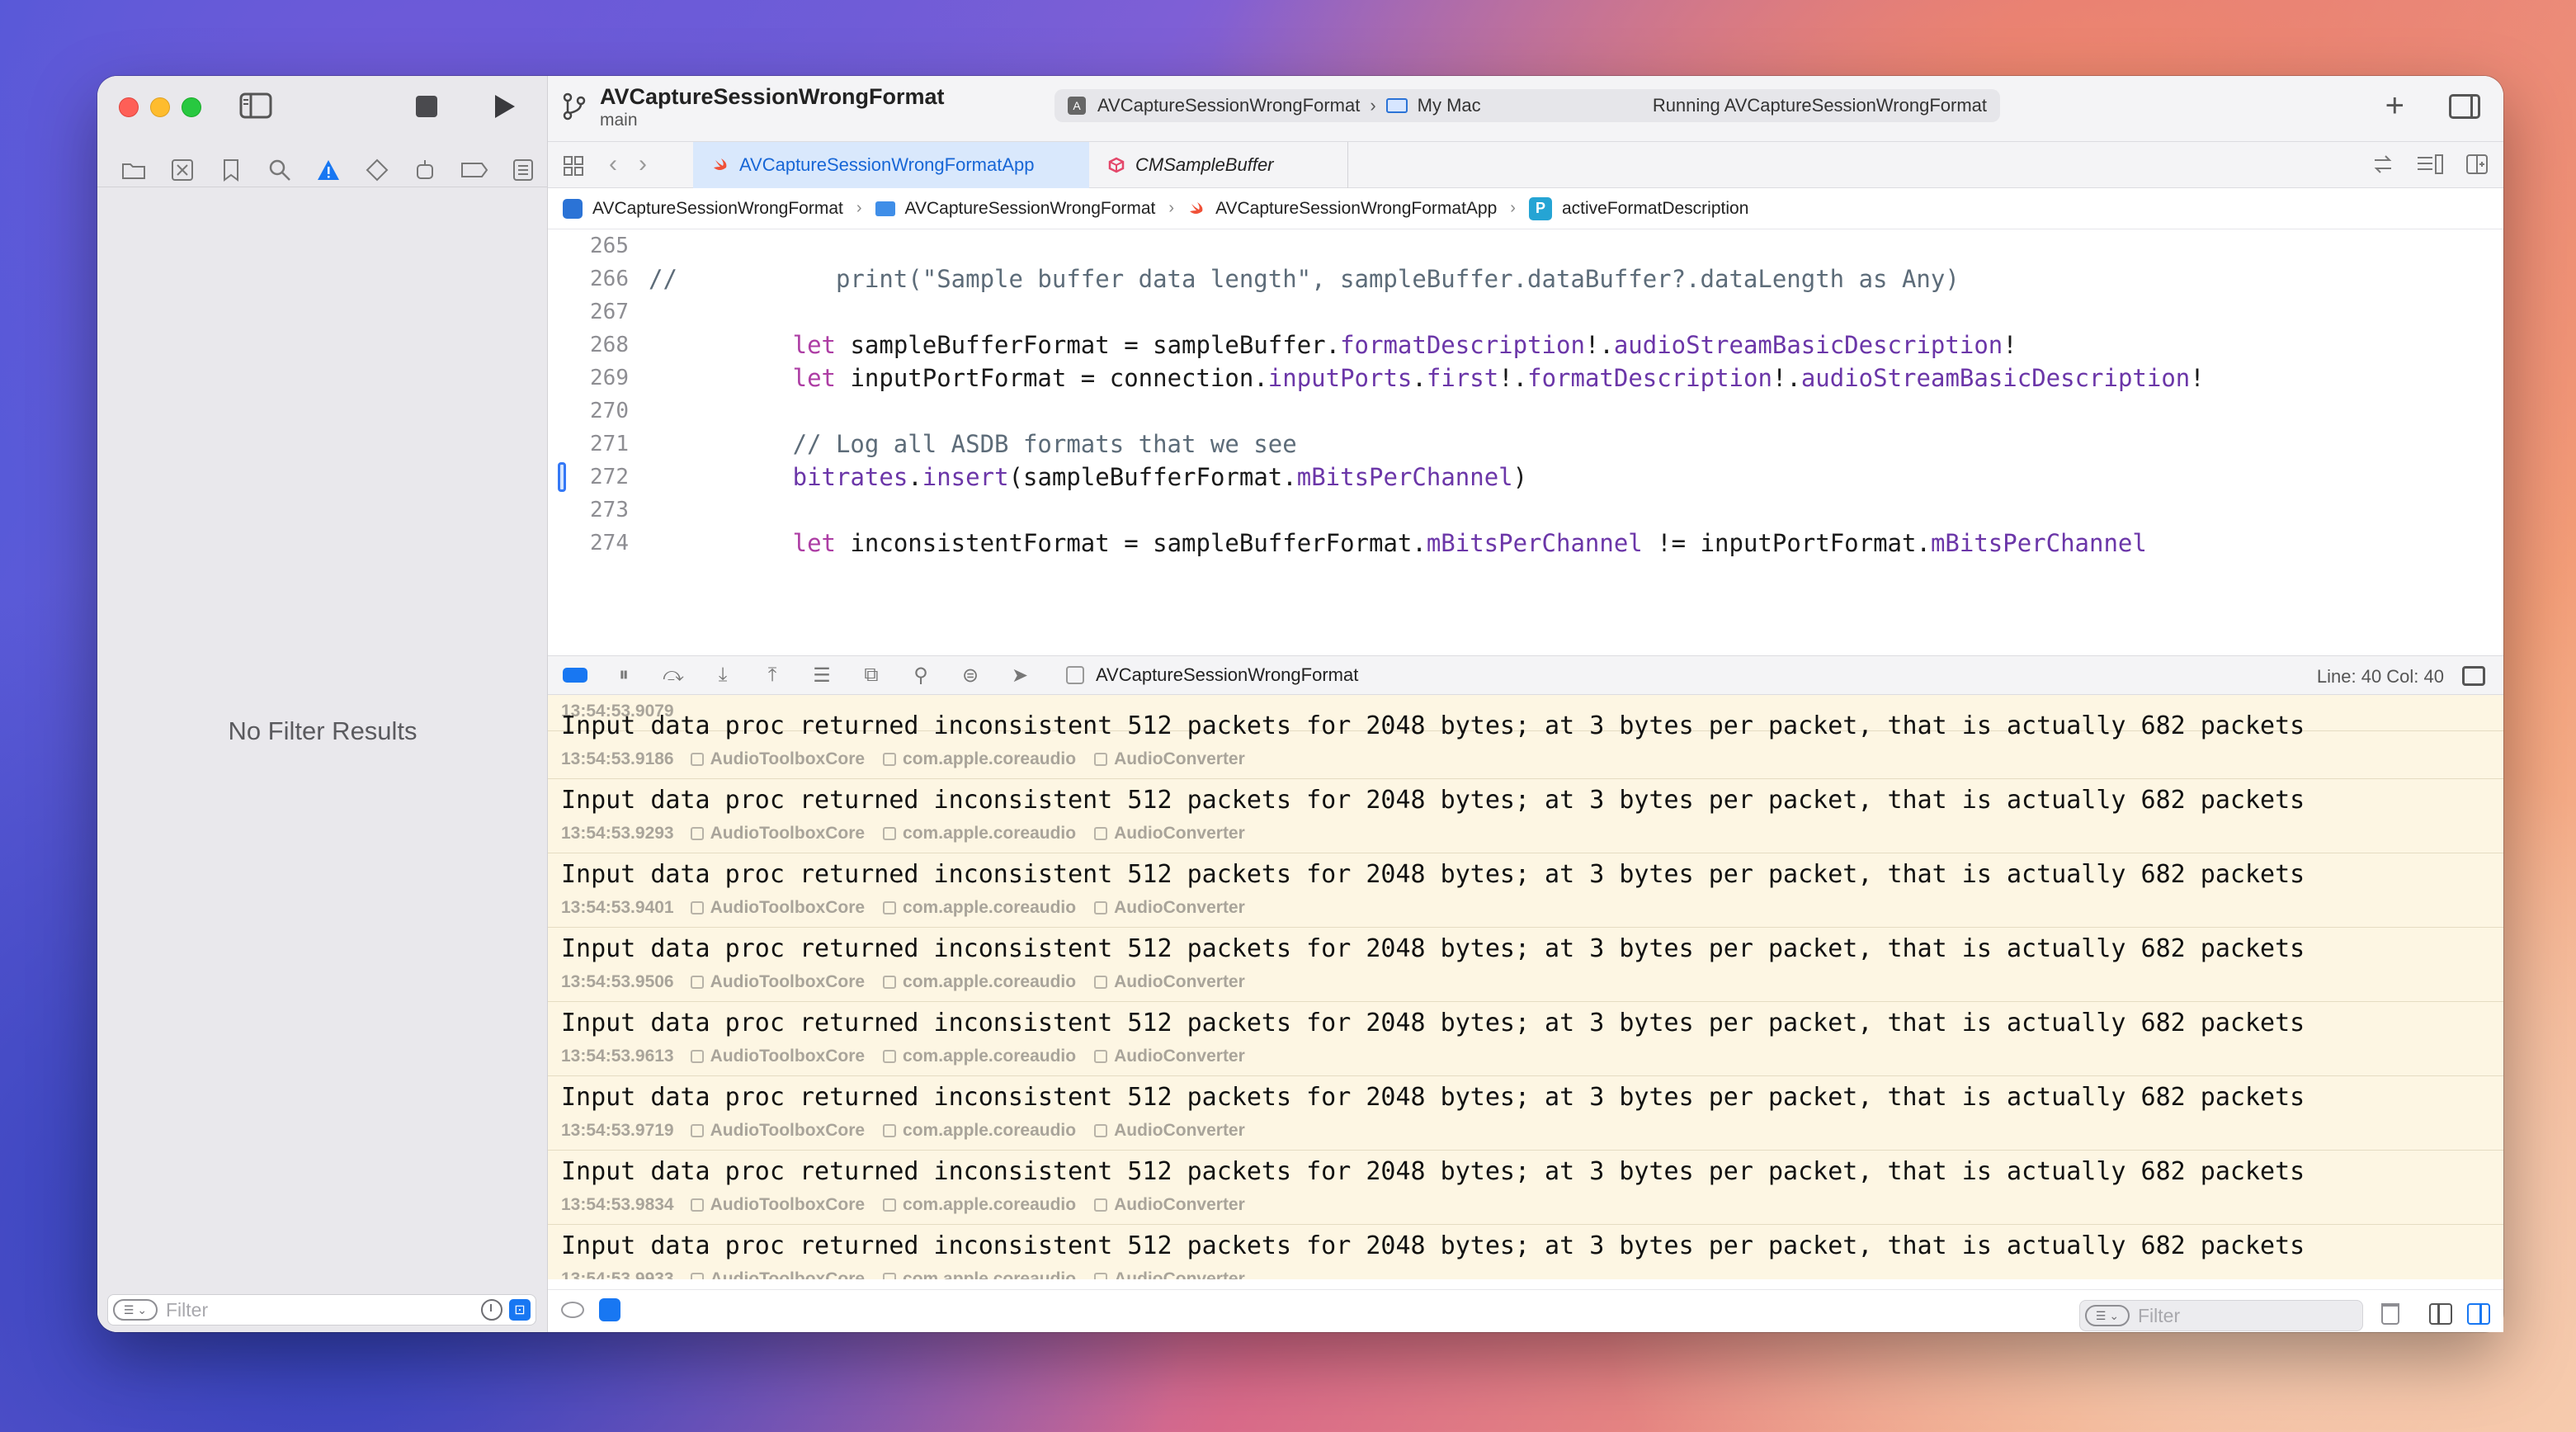 The height and width of the screenshot is (1432, 2576). I want to click on jumpbar-folder: AVCaptureSessionWrongFormat, so click(1015, 209).